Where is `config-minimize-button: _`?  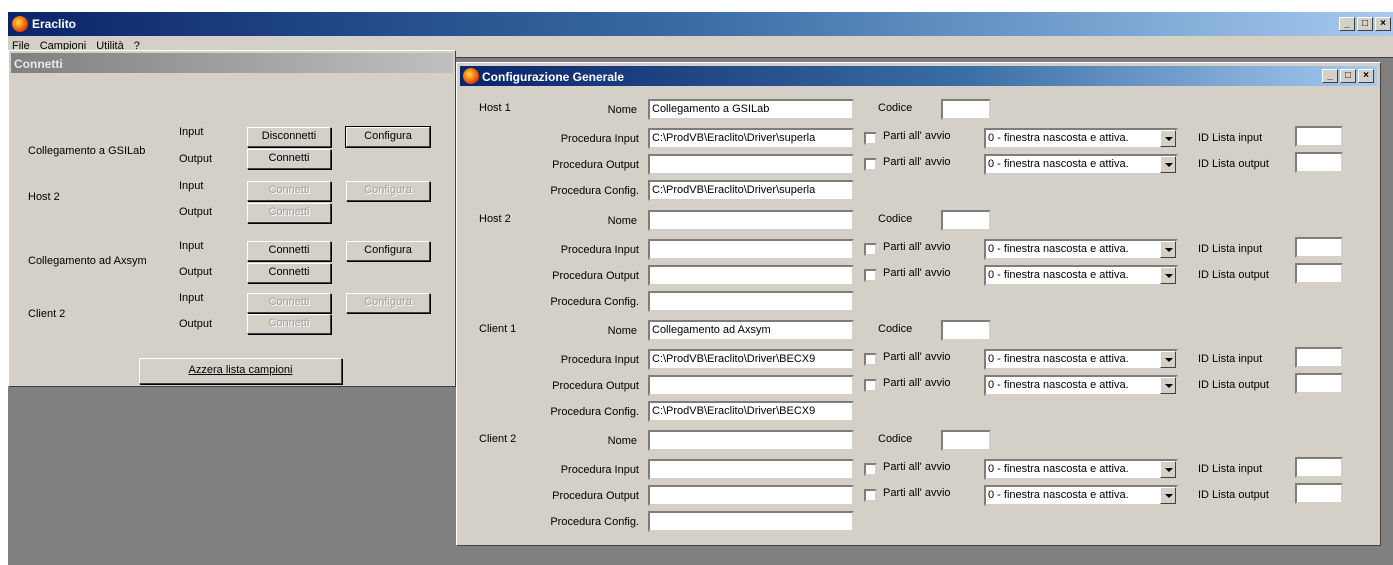
config-minimize-button: _ is located at coordinates (1330, 76).